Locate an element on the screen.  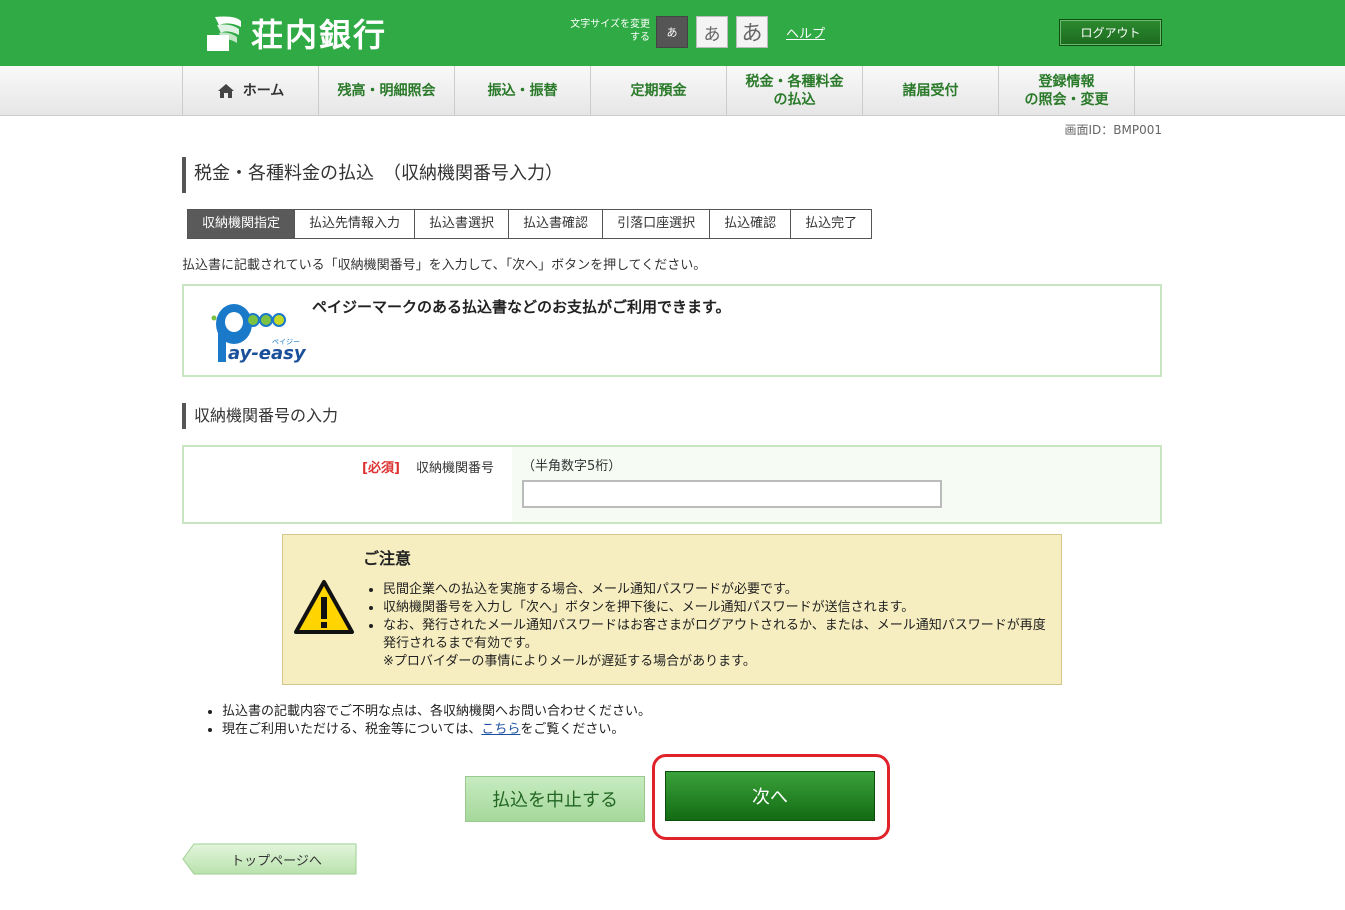
nav-item-tax-payment: 税金・各種料金 の払込 is located at coordinates (795, 91).